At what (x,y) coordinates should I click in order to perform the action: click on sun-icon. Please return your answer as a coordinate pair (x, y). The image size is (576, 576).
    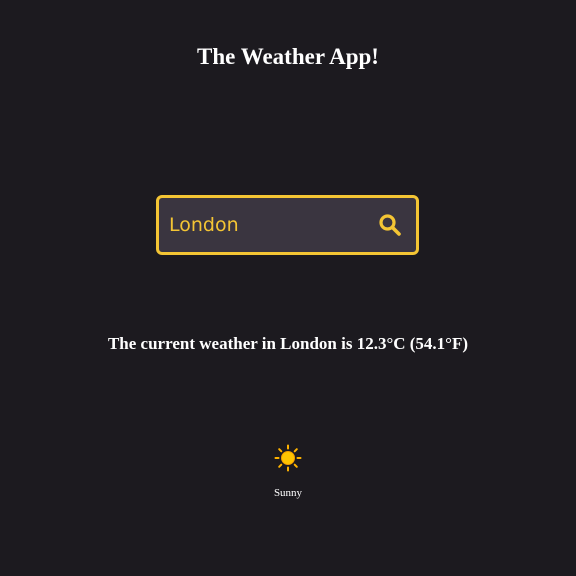
    Looking at the image, I should click on (288, 458).